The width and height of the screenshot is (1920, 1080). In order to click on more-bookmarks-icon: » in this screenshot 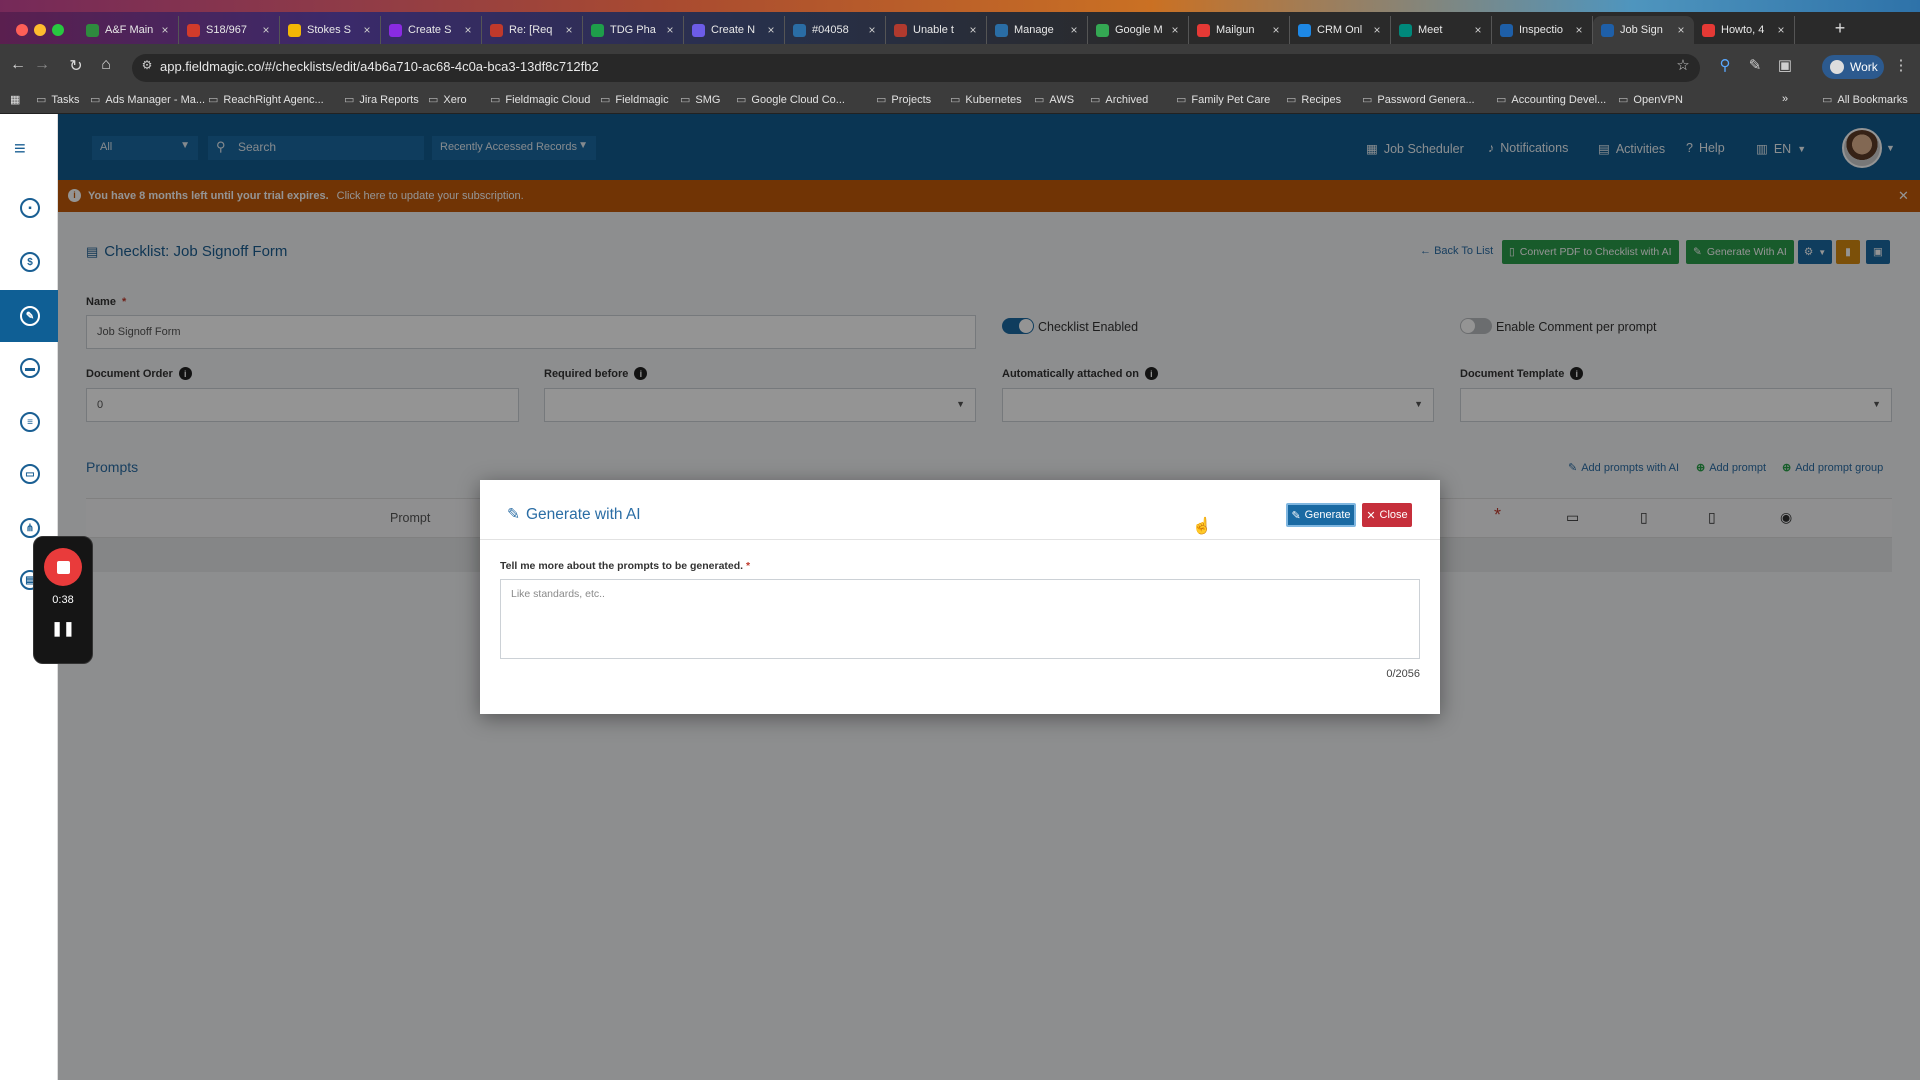, I will do `click(1785, 99)`.